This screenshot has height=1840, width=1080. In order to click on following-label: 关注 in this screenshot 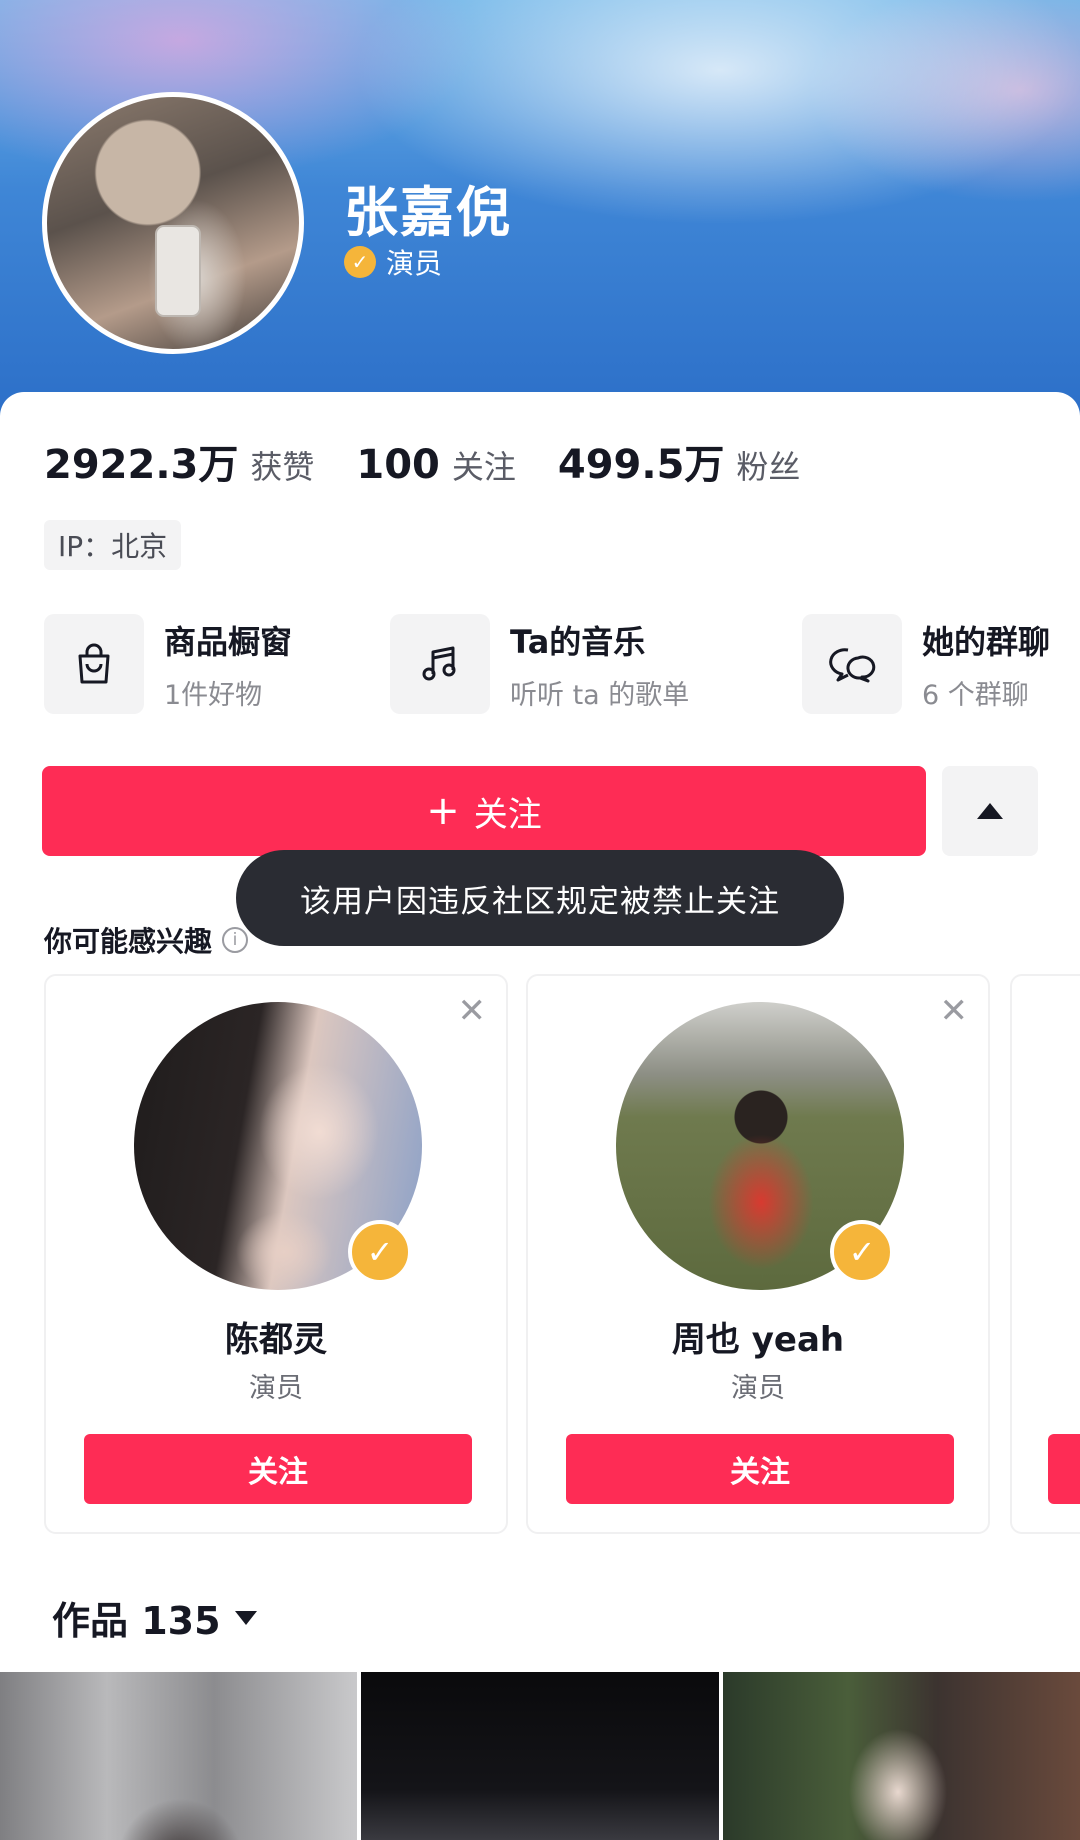, I will do `click(484, 465)`.